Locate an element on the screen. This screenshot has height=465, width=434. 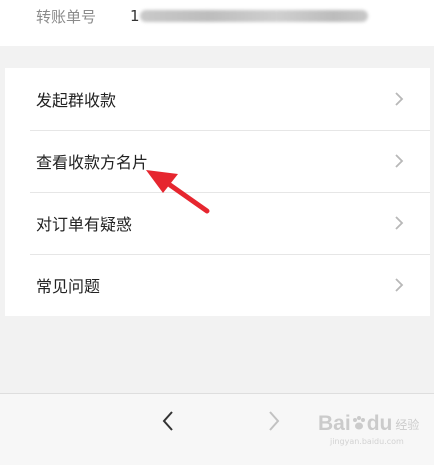
watermark-logo: Bai du is located at coordinates (355, 423).